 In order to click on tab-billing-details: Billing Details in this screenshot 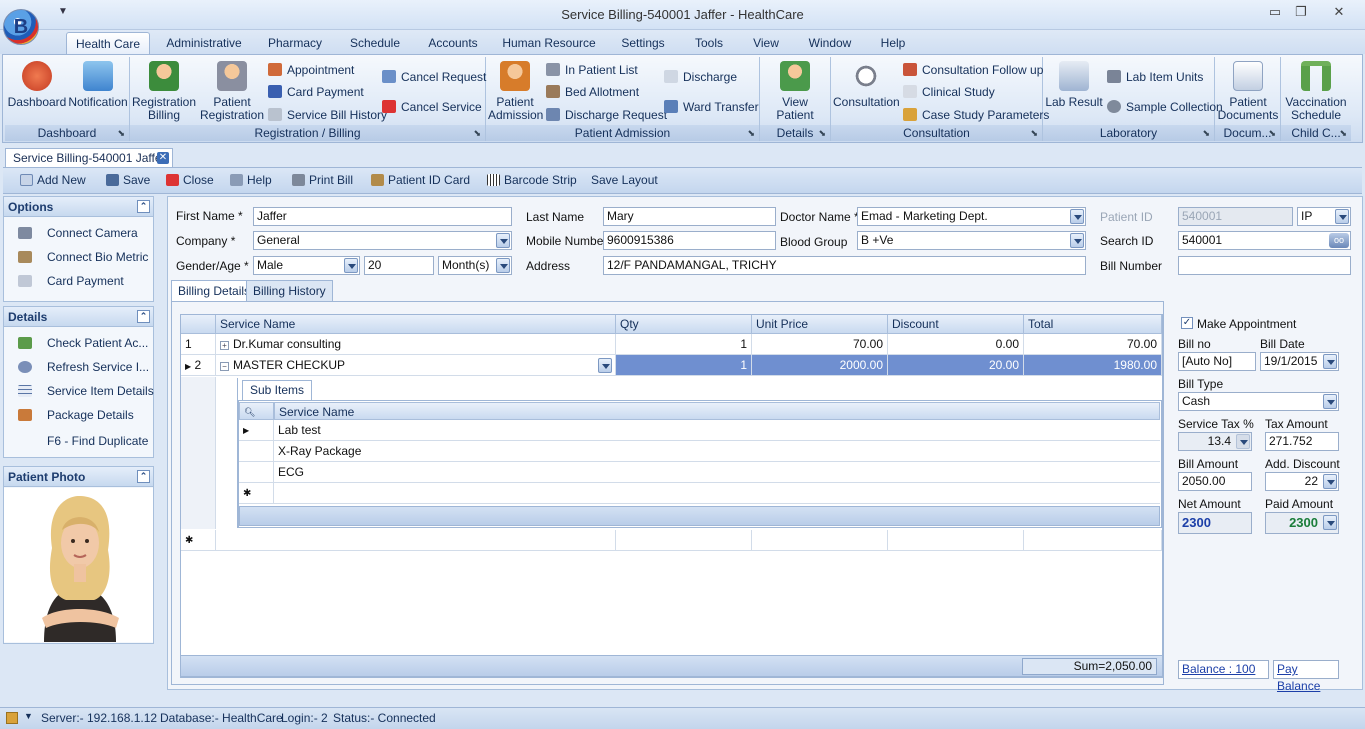, I will do `click(214, 290)`.